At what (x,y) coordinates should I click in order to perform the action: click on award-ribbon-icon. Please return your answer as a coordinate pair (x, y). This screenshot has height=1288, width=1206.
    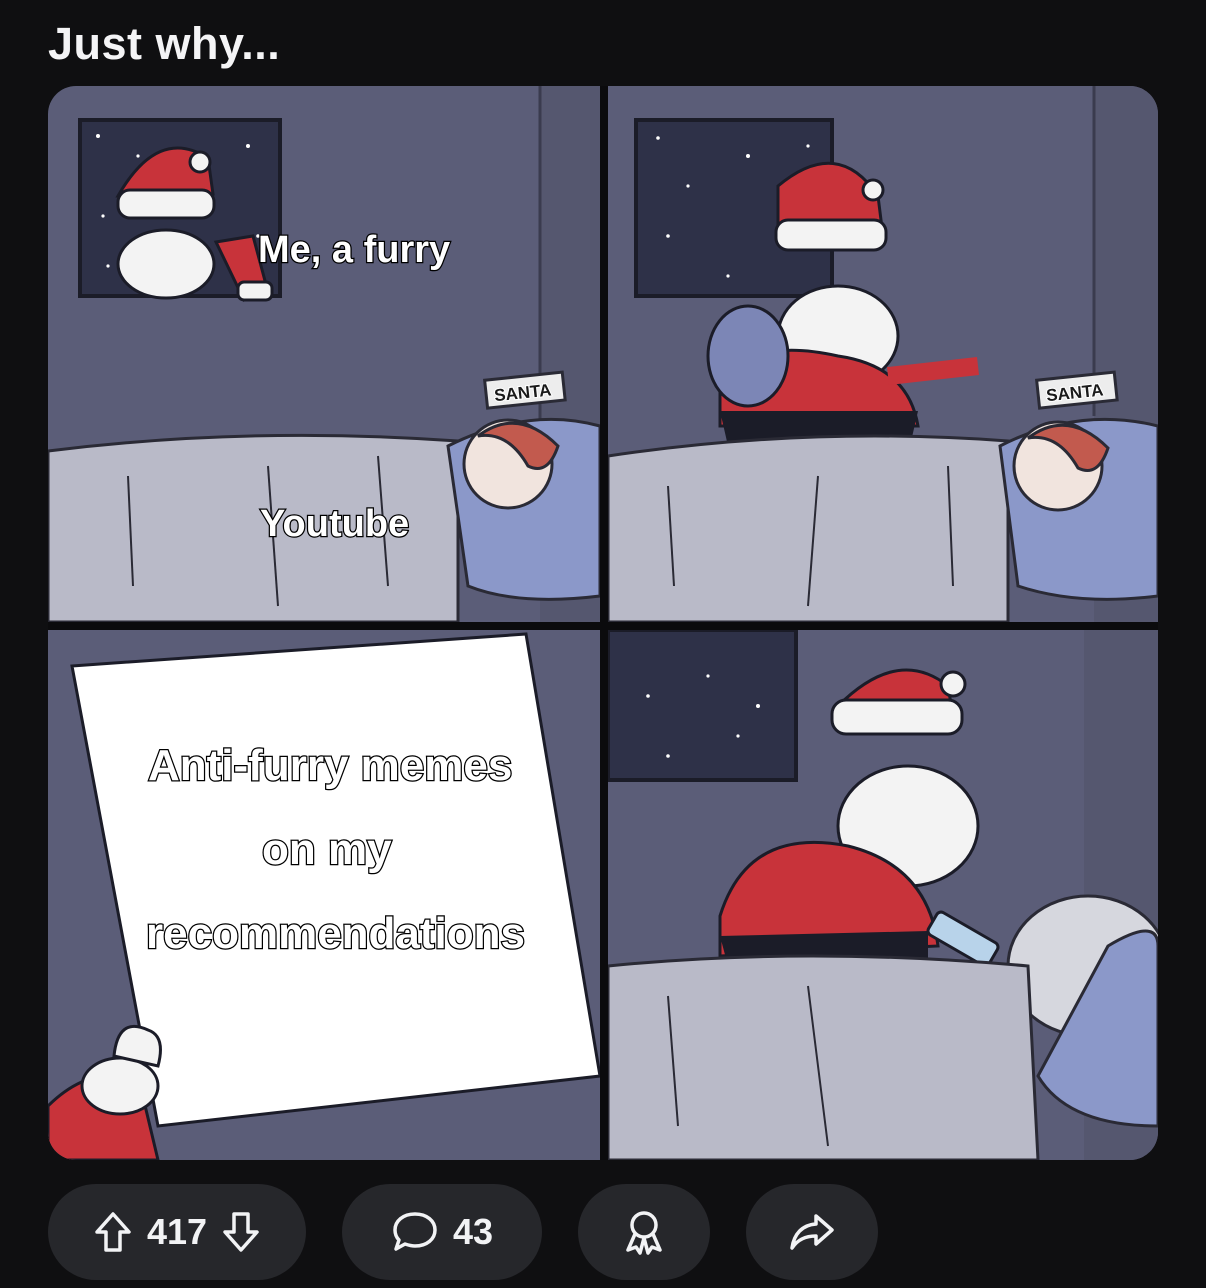
    Looking at the image, I should click on (644, 1233).